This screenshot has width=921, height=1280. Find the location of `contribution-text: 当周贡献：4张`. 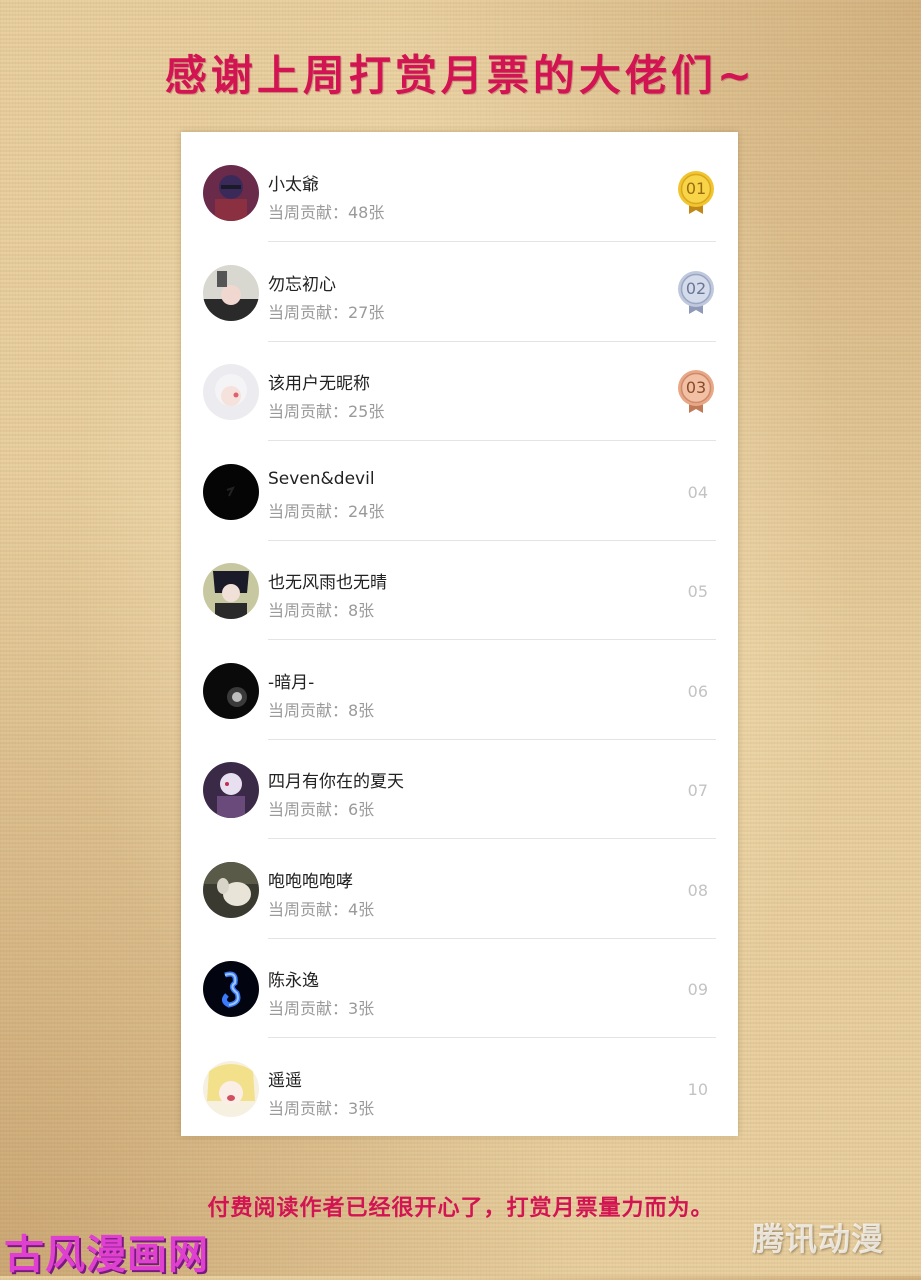

contribution-text: 当周贡献：4张 is located at coordinates (321, 909).